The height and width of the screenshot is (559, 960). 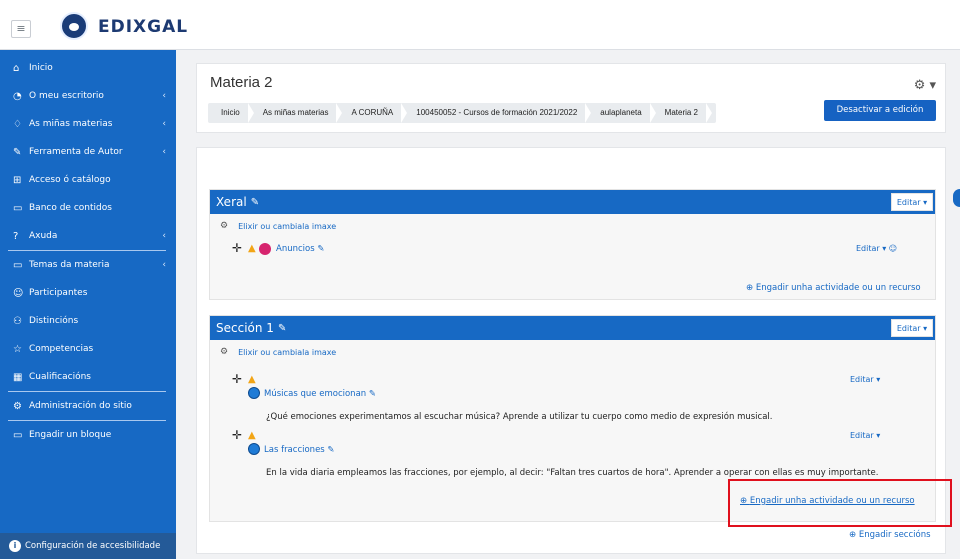 What do you see at coordinates (233, 113) in the screenshot?
I see `breadcrumb-item: Inicio` at bounding box center [233, 113].